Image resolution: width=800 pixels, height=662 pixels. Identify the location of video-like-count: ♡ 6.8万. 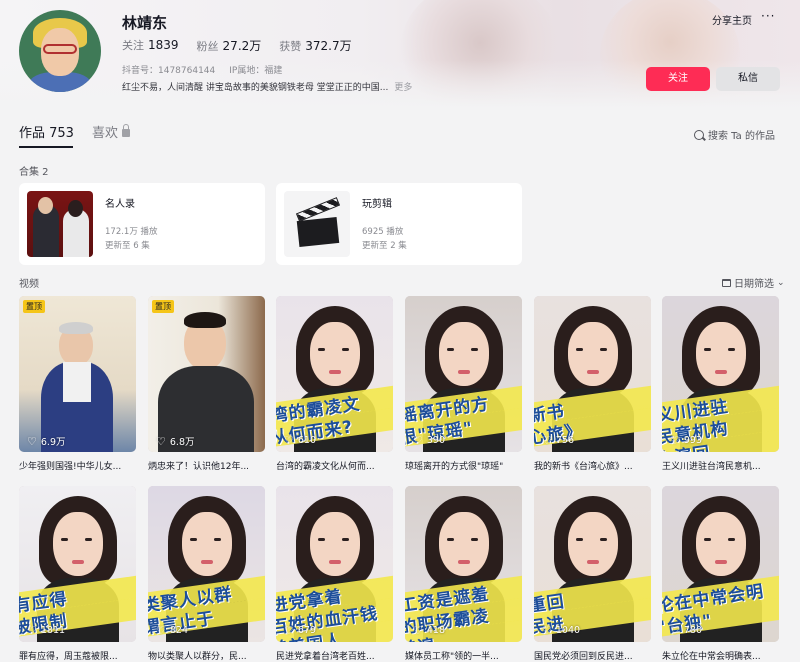
(175, 441).